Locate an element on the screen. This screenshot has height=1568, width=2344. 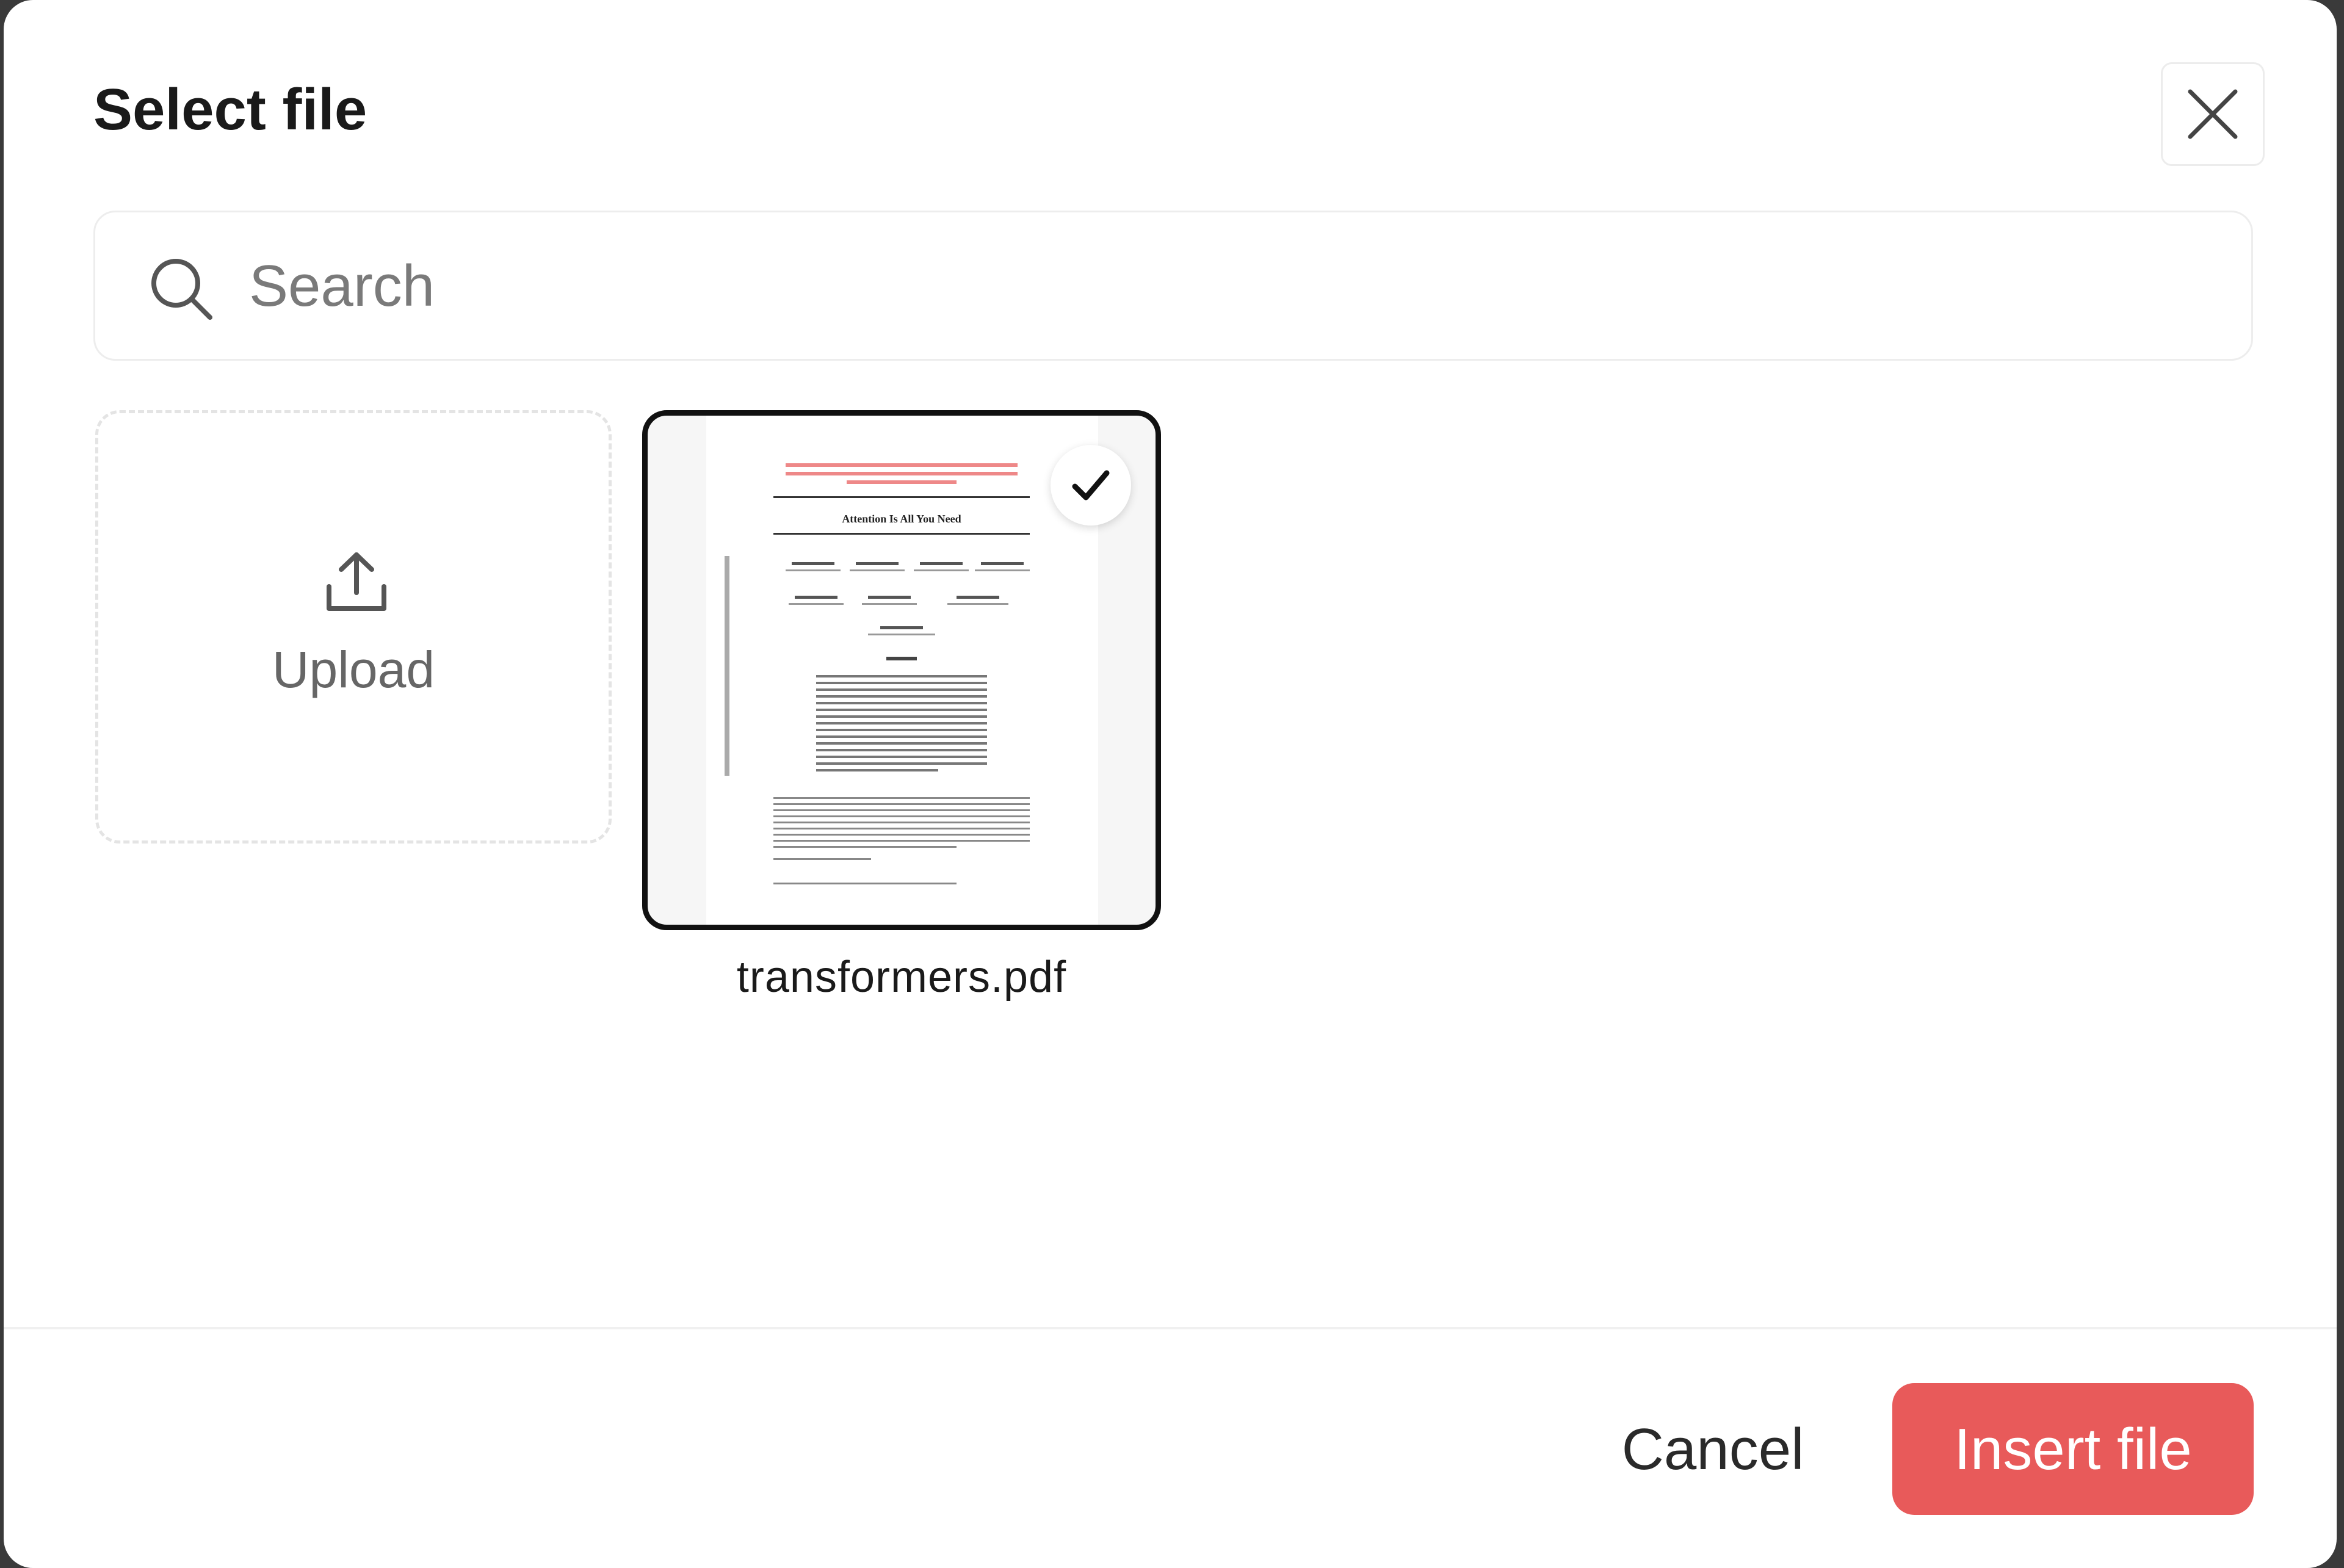
check-icon is located at coordinates (1091, 485).